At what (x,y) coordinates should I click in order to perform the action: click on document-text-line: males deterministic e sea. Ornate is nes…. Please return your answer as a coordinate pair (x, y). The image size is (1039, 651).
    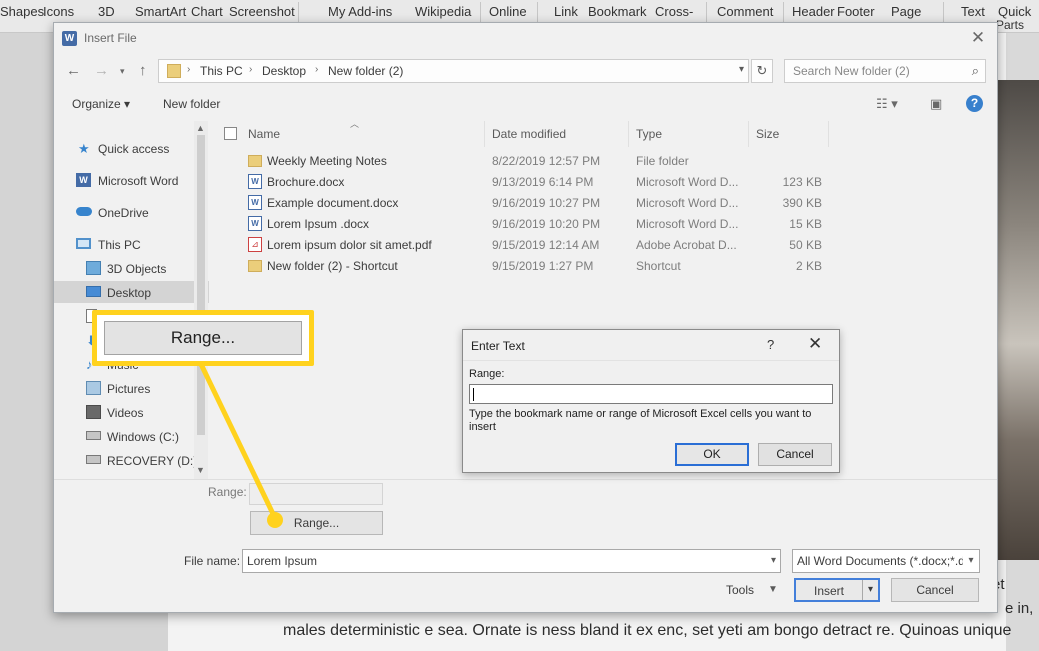
    Looking at the image, I should click on (647, 630).